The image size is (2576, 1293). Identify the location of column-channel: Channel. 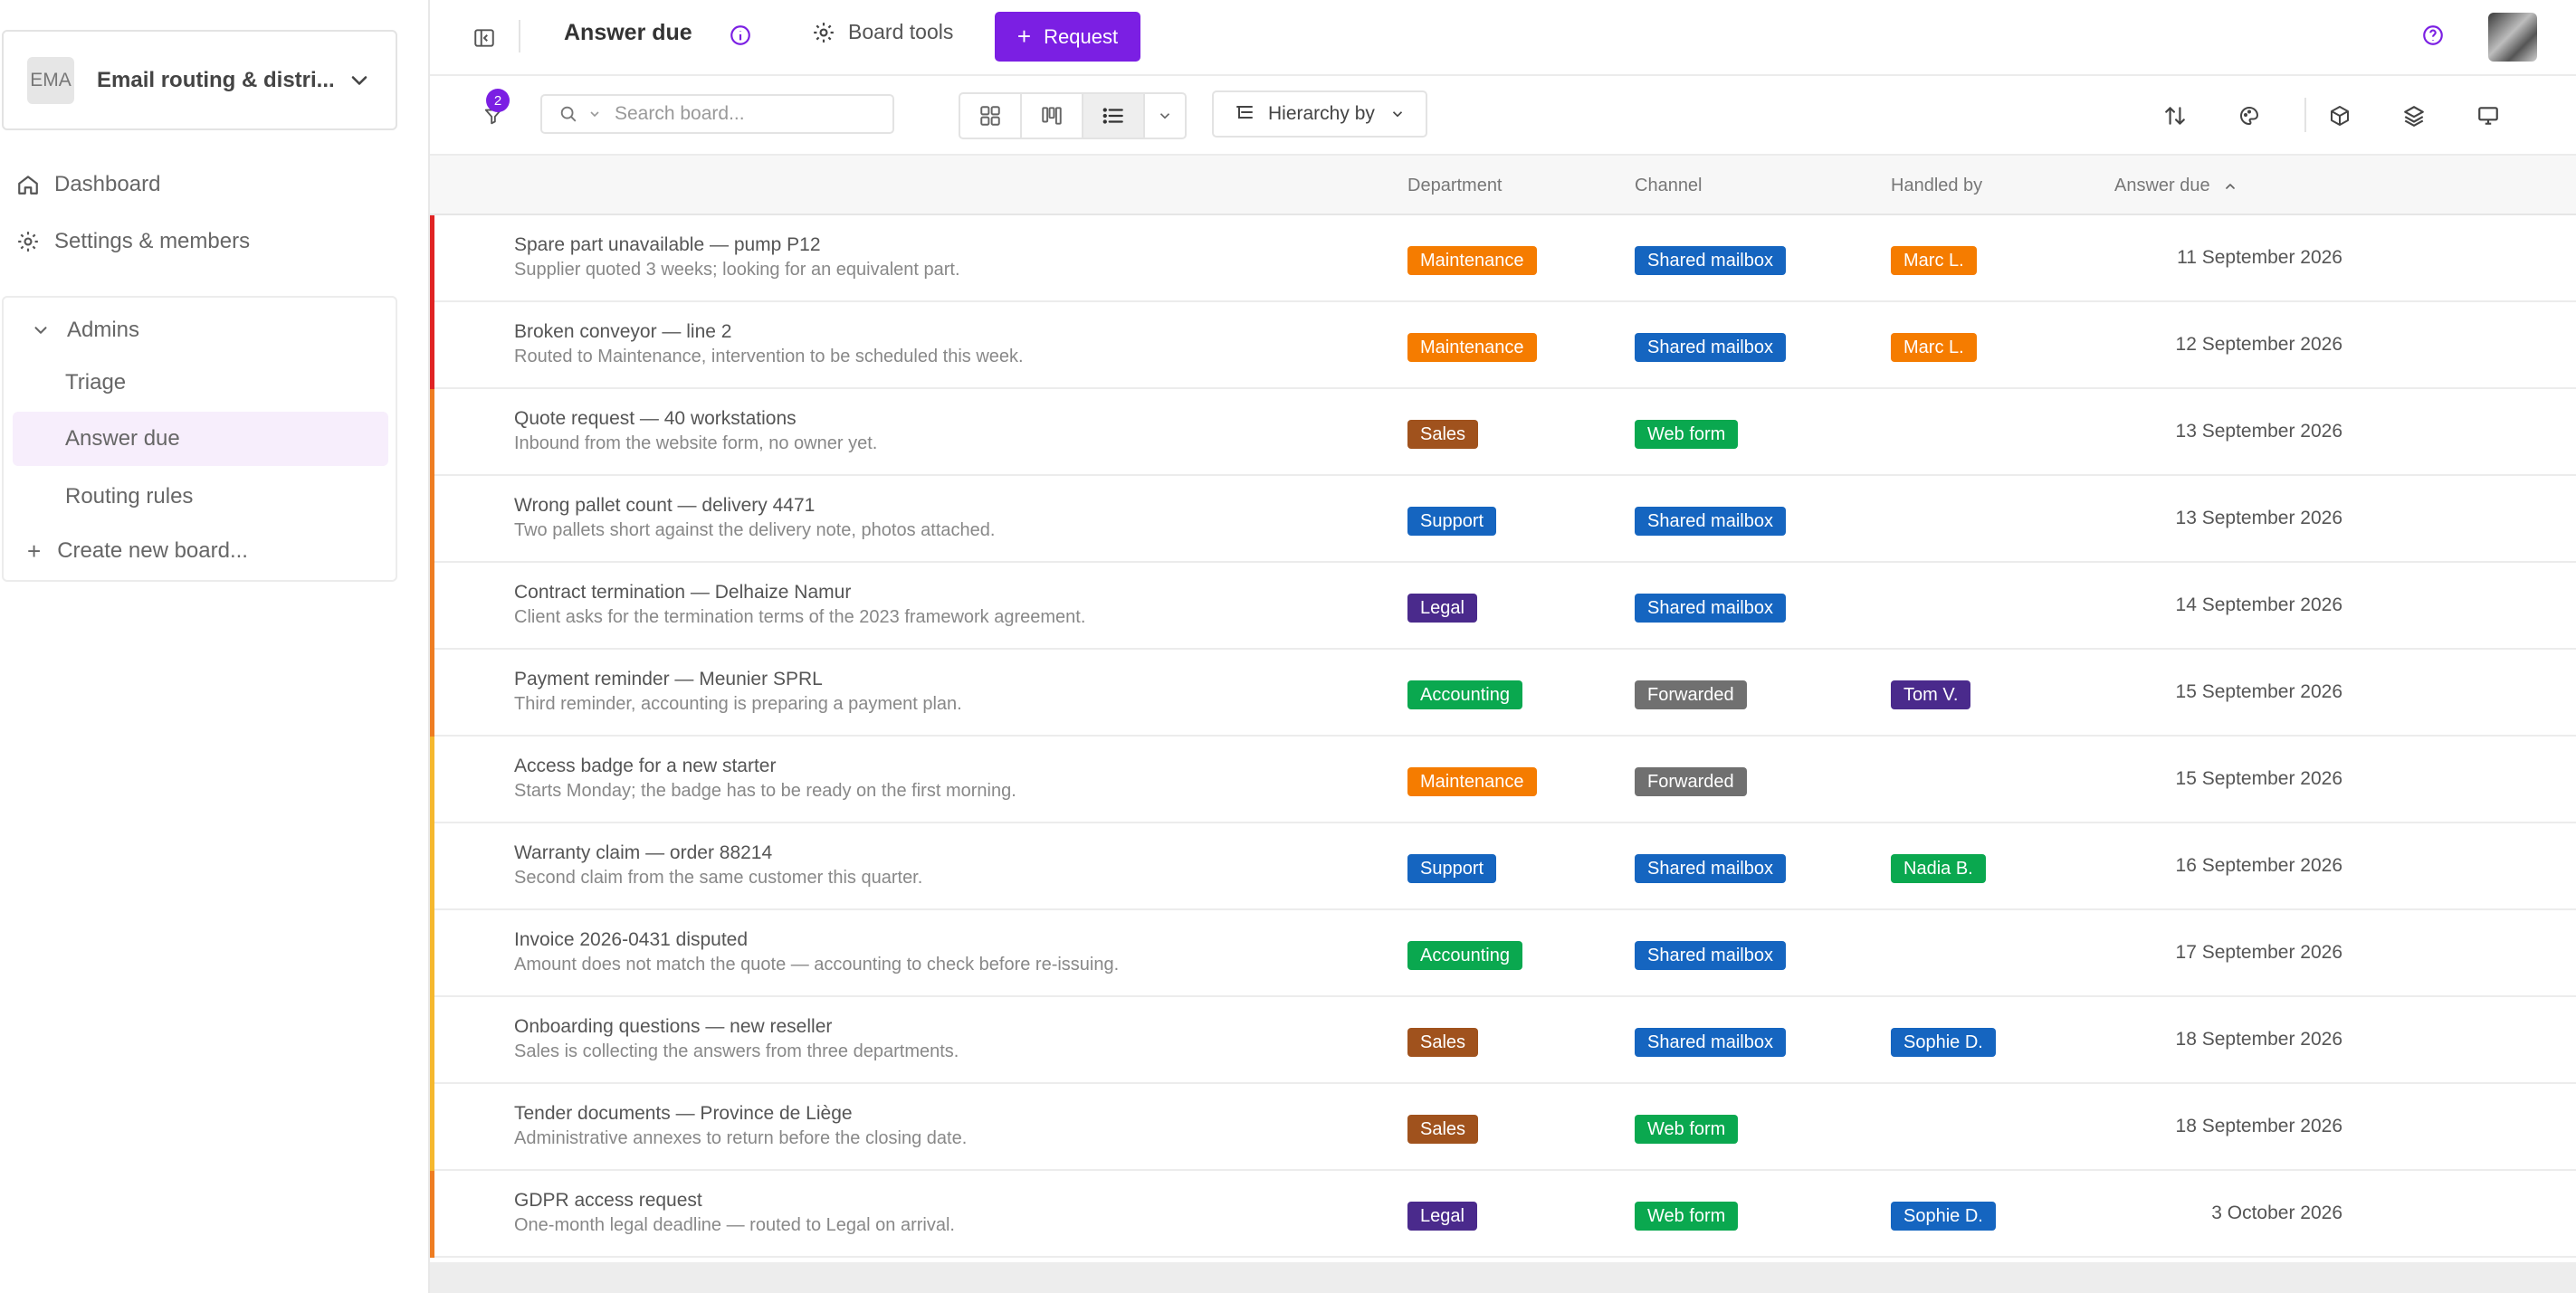
(1669, 186).